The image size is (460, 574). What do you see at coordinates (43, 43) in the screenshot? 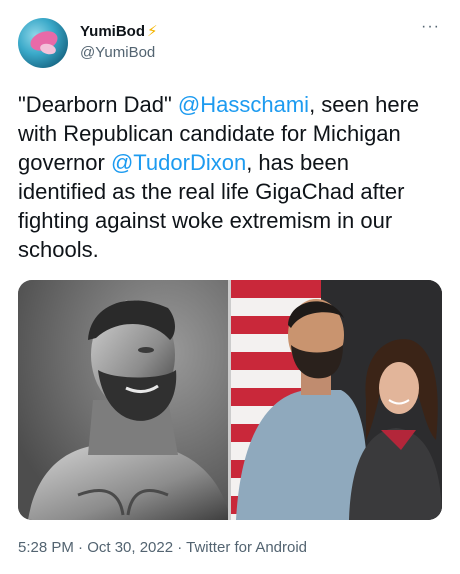
I see `avatar` at bounding box center [43, 43].